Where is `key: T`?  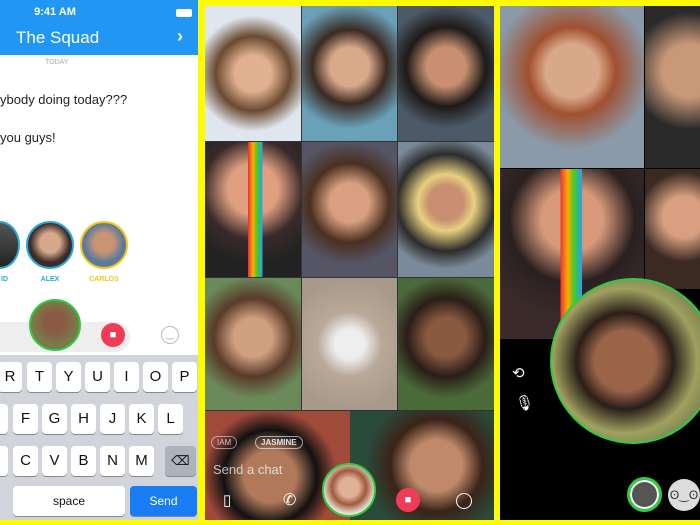 key: T is located at coordinates (39, 377).